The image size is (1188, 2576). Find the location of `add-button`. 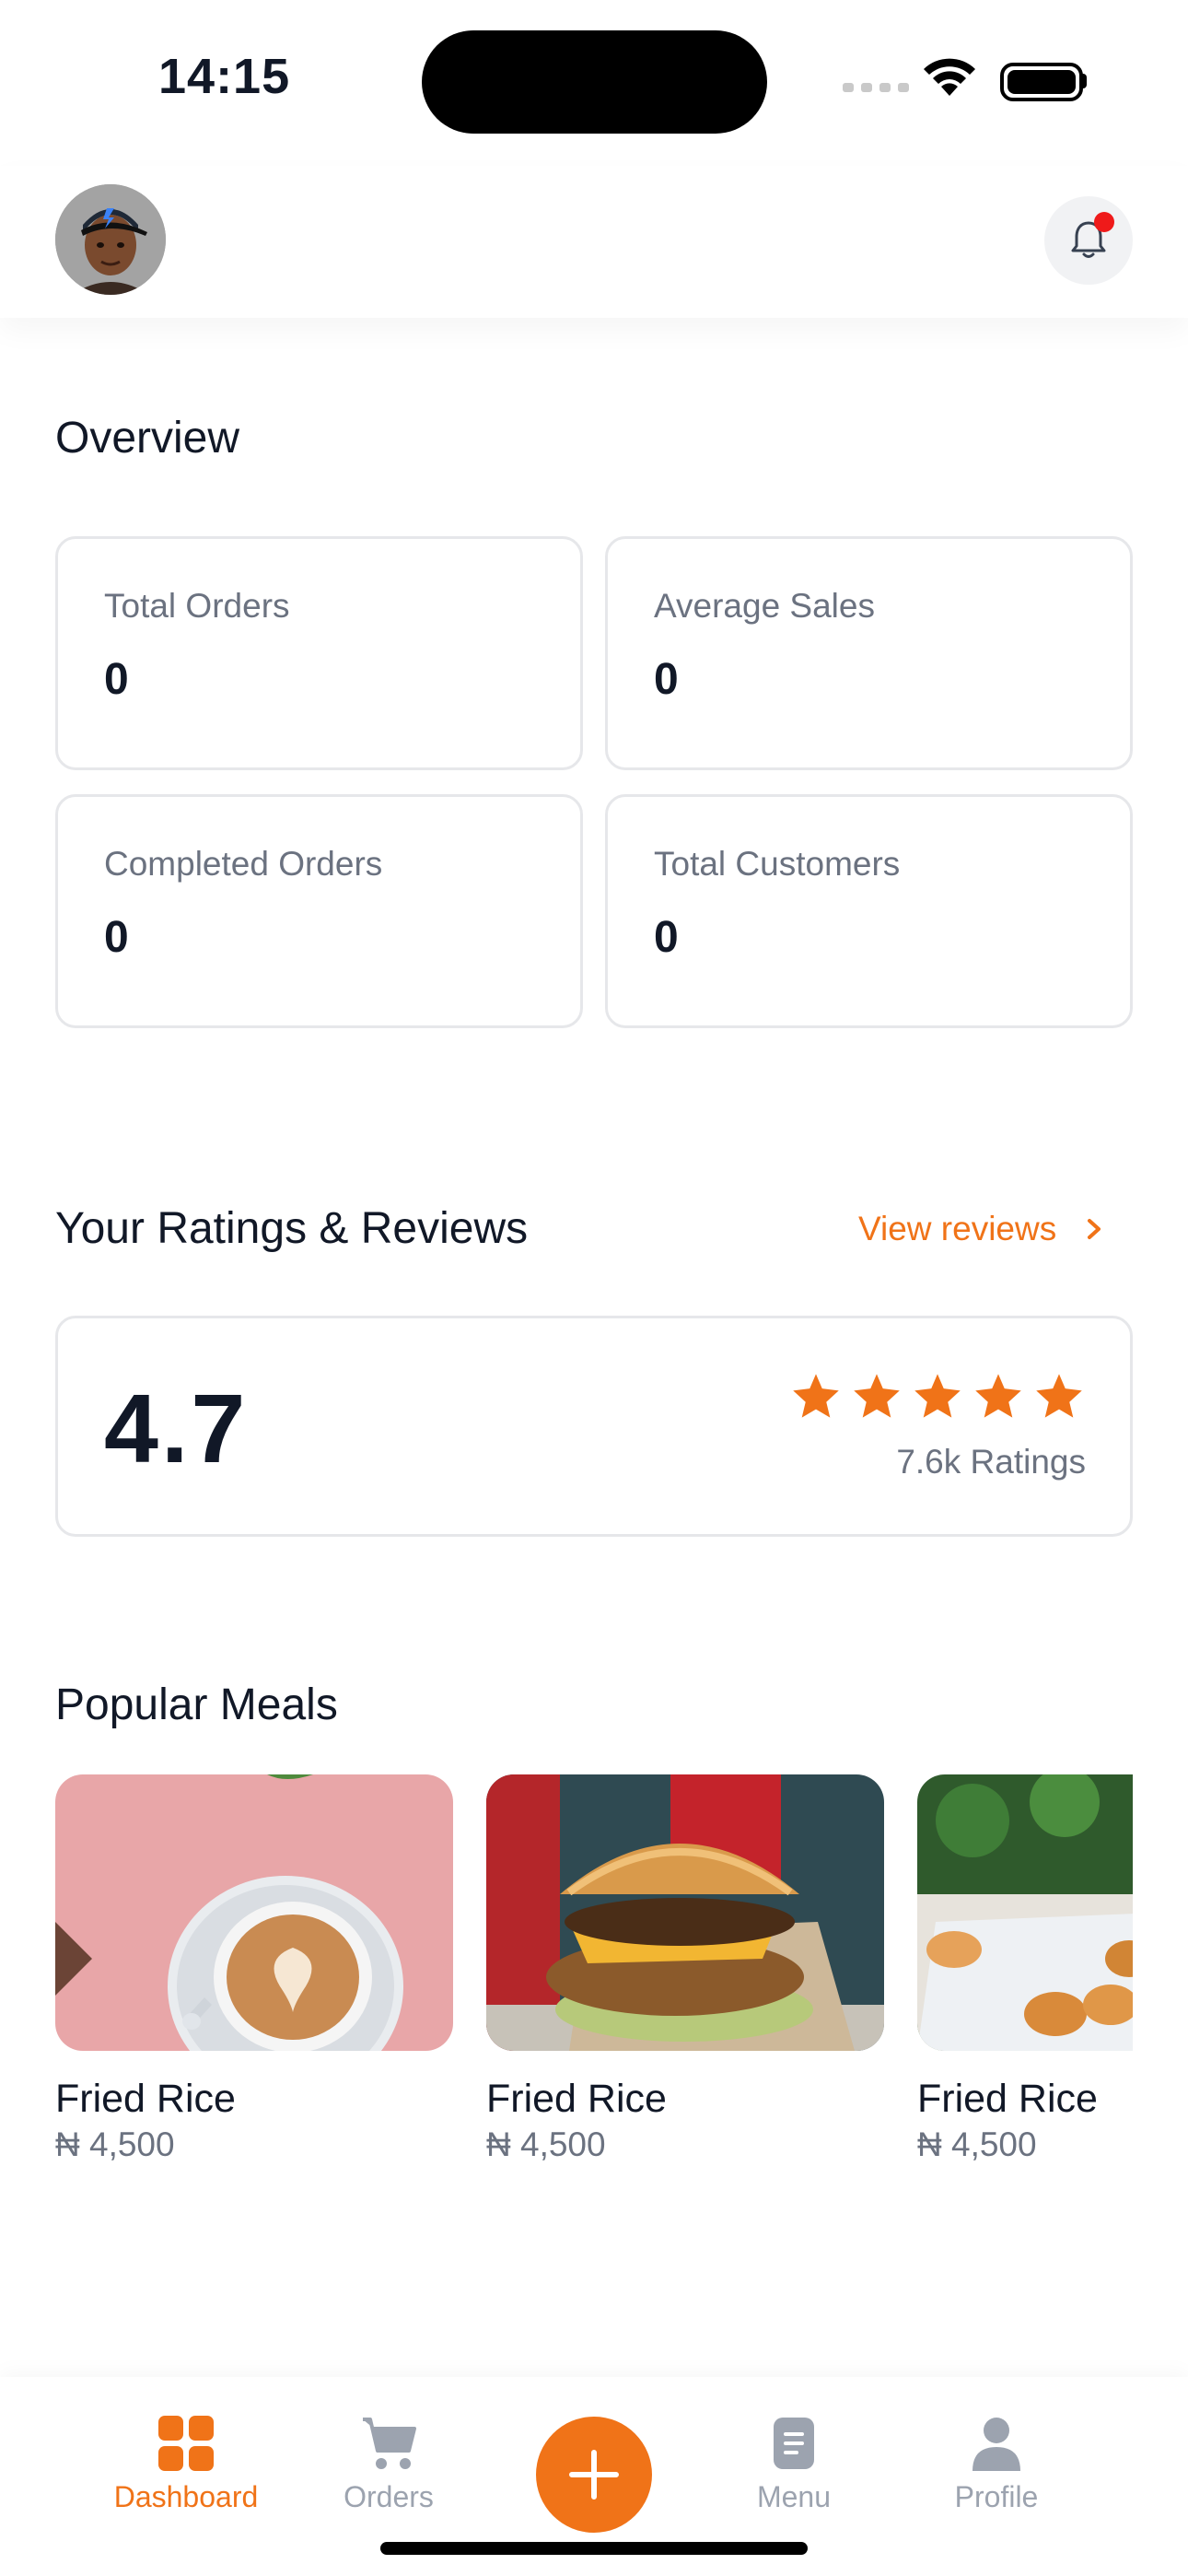

add-button is located at coordinates (594, 2475).